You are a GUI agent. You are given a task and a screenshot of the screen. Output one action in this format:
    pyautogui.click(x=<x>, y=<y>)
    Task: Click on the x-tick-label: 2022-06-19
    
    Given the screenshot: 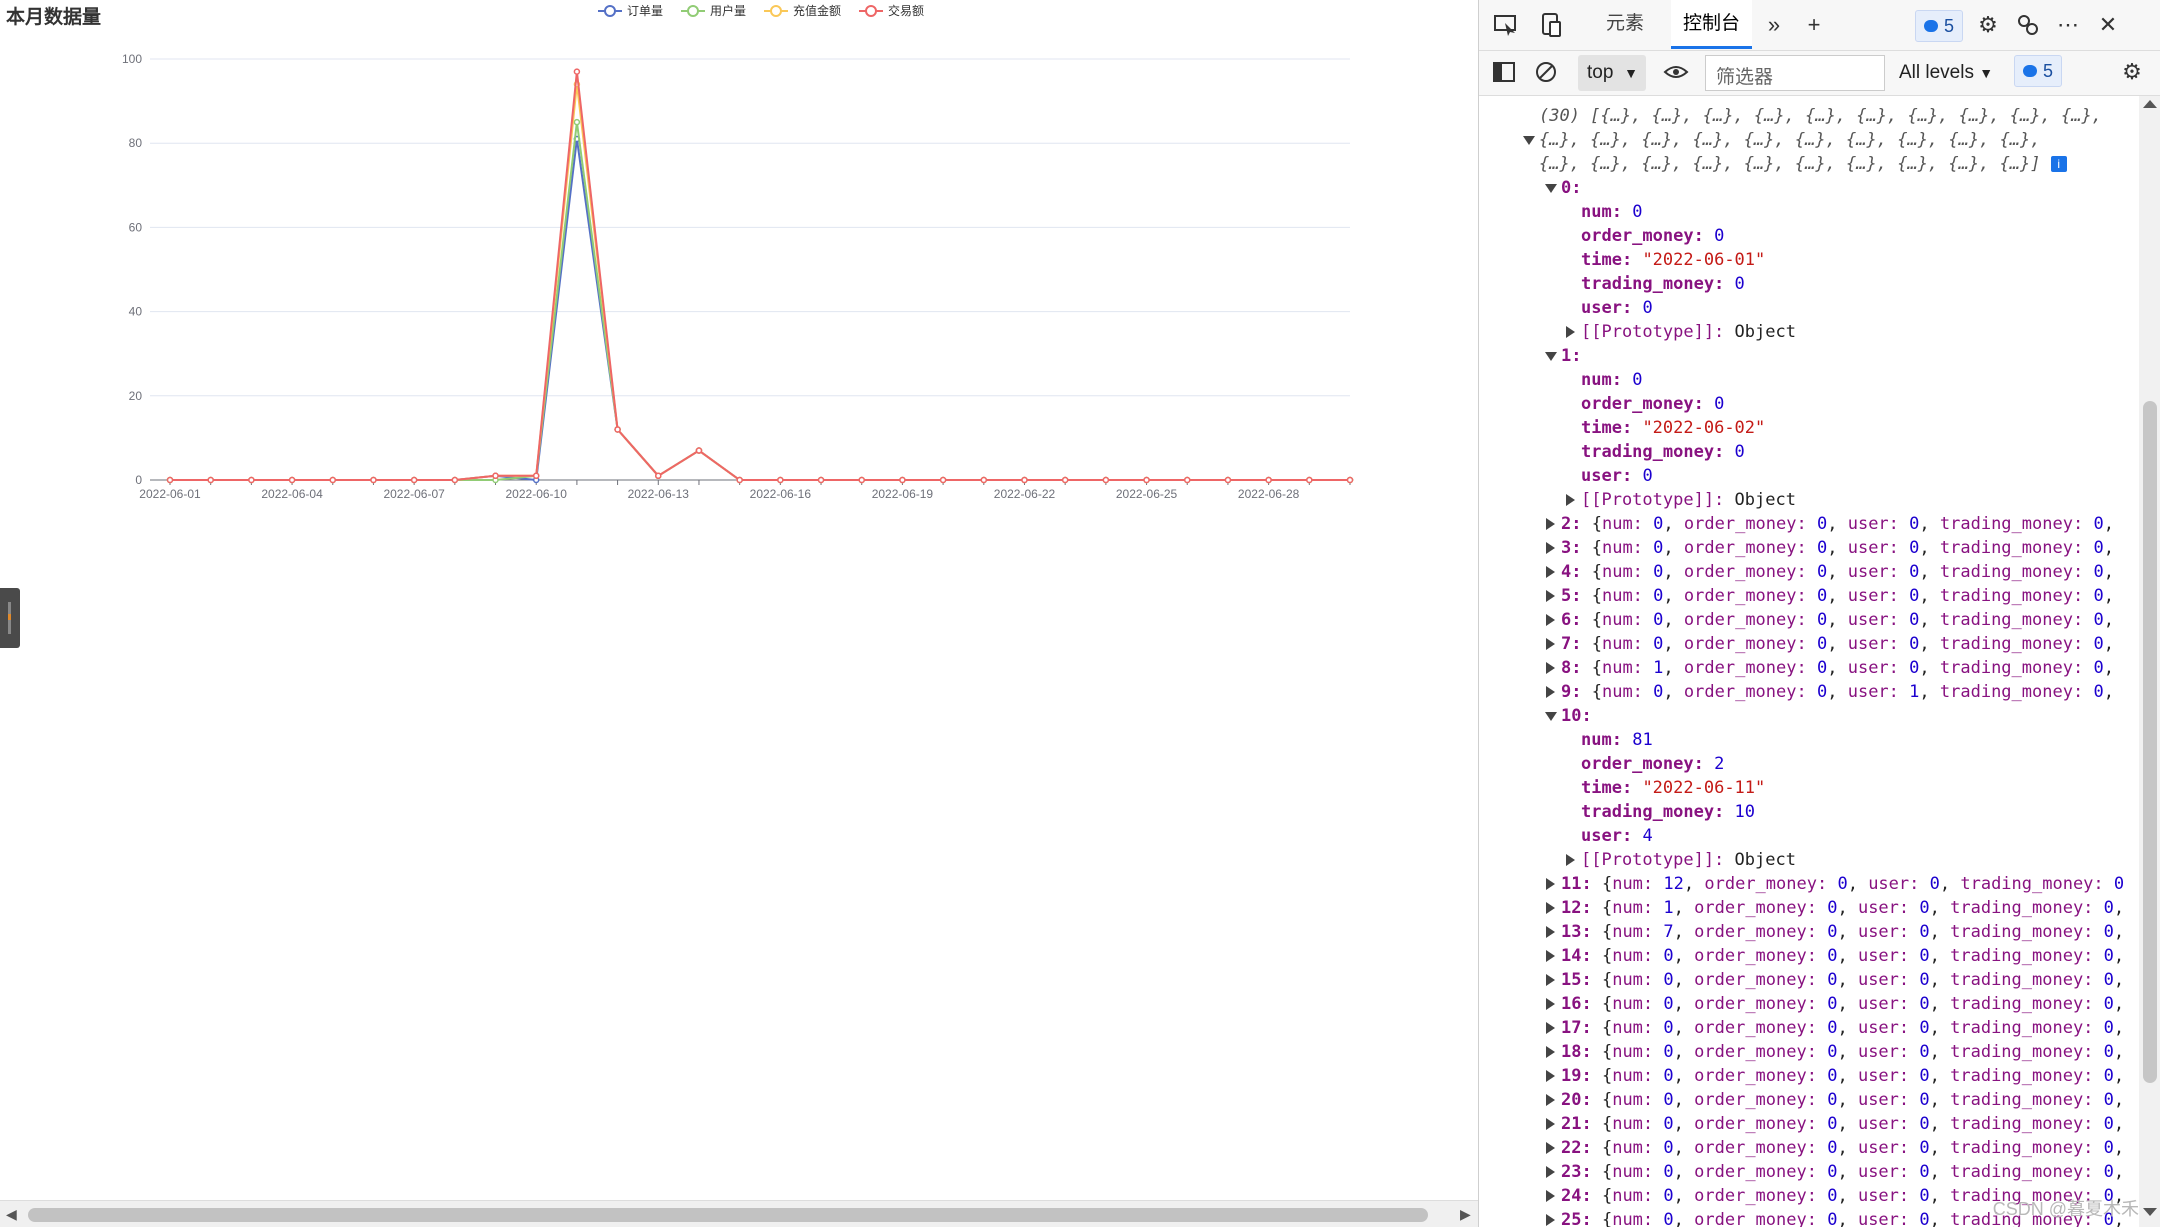 What is the action you would take?
    pyautogui.click(x=903, y=494)
    